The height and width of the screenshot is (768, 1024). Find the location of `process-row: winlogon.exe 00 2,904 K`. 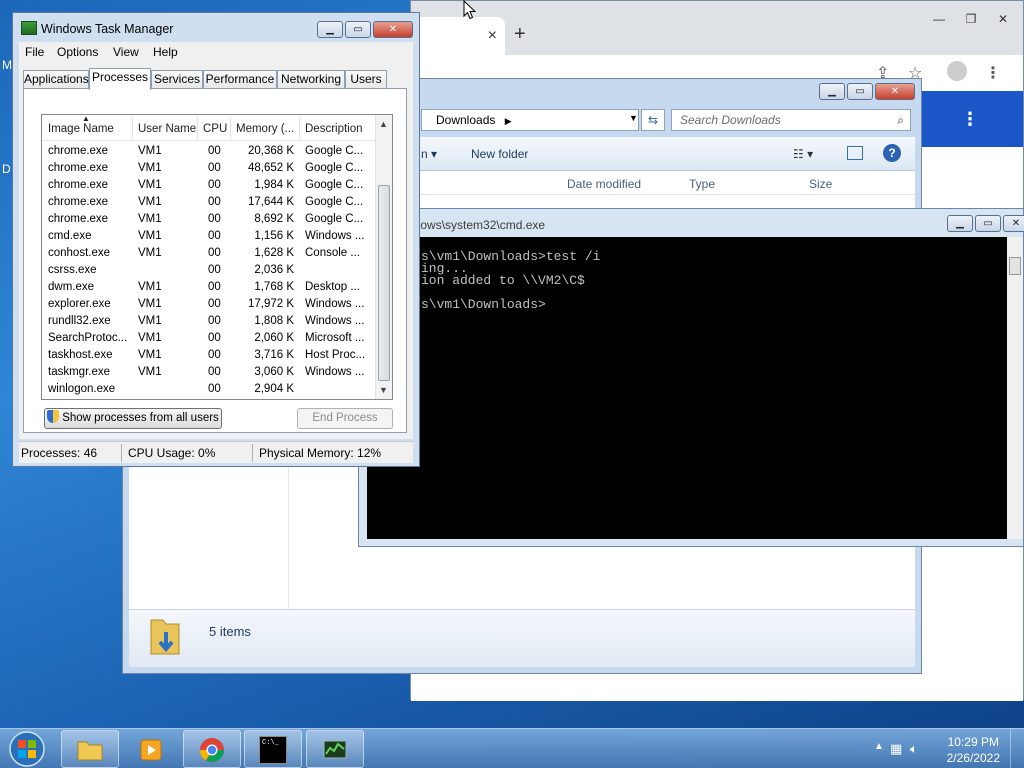

process-row: winlogon.exe 00 2,904 K is located at coordinates (209, 389).